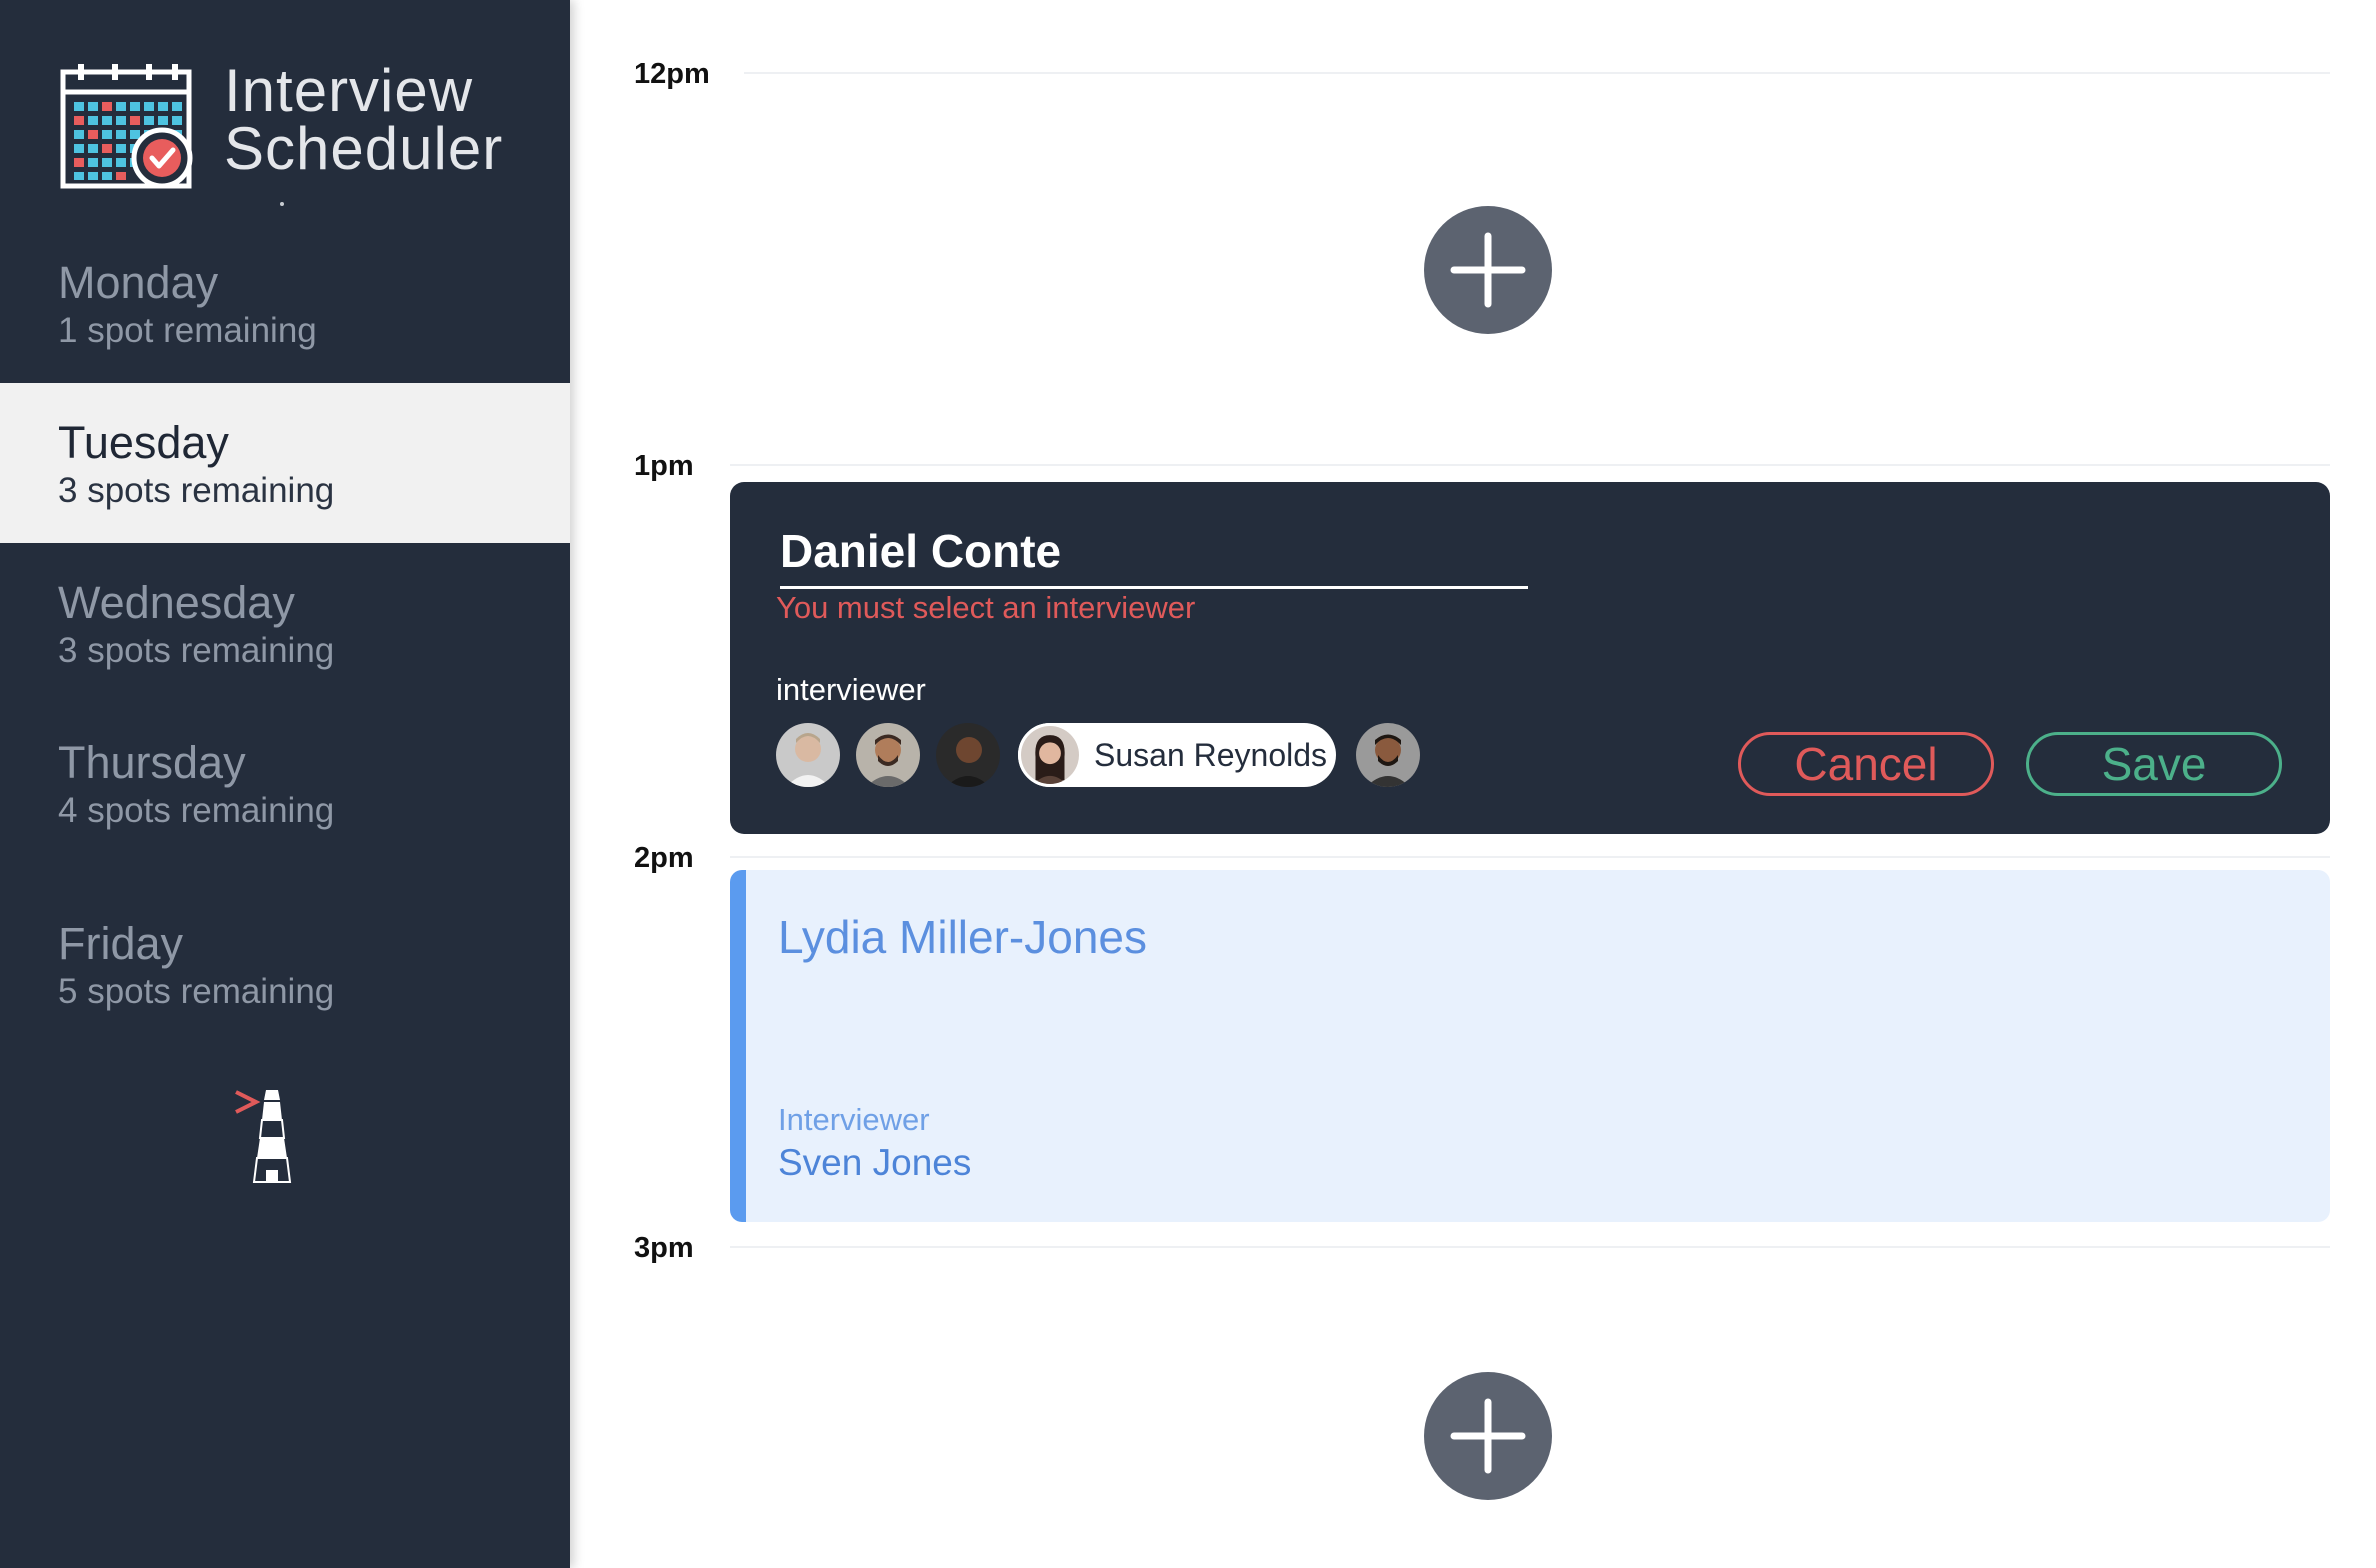  I want to click on student-name-input, so click(1154, 555).